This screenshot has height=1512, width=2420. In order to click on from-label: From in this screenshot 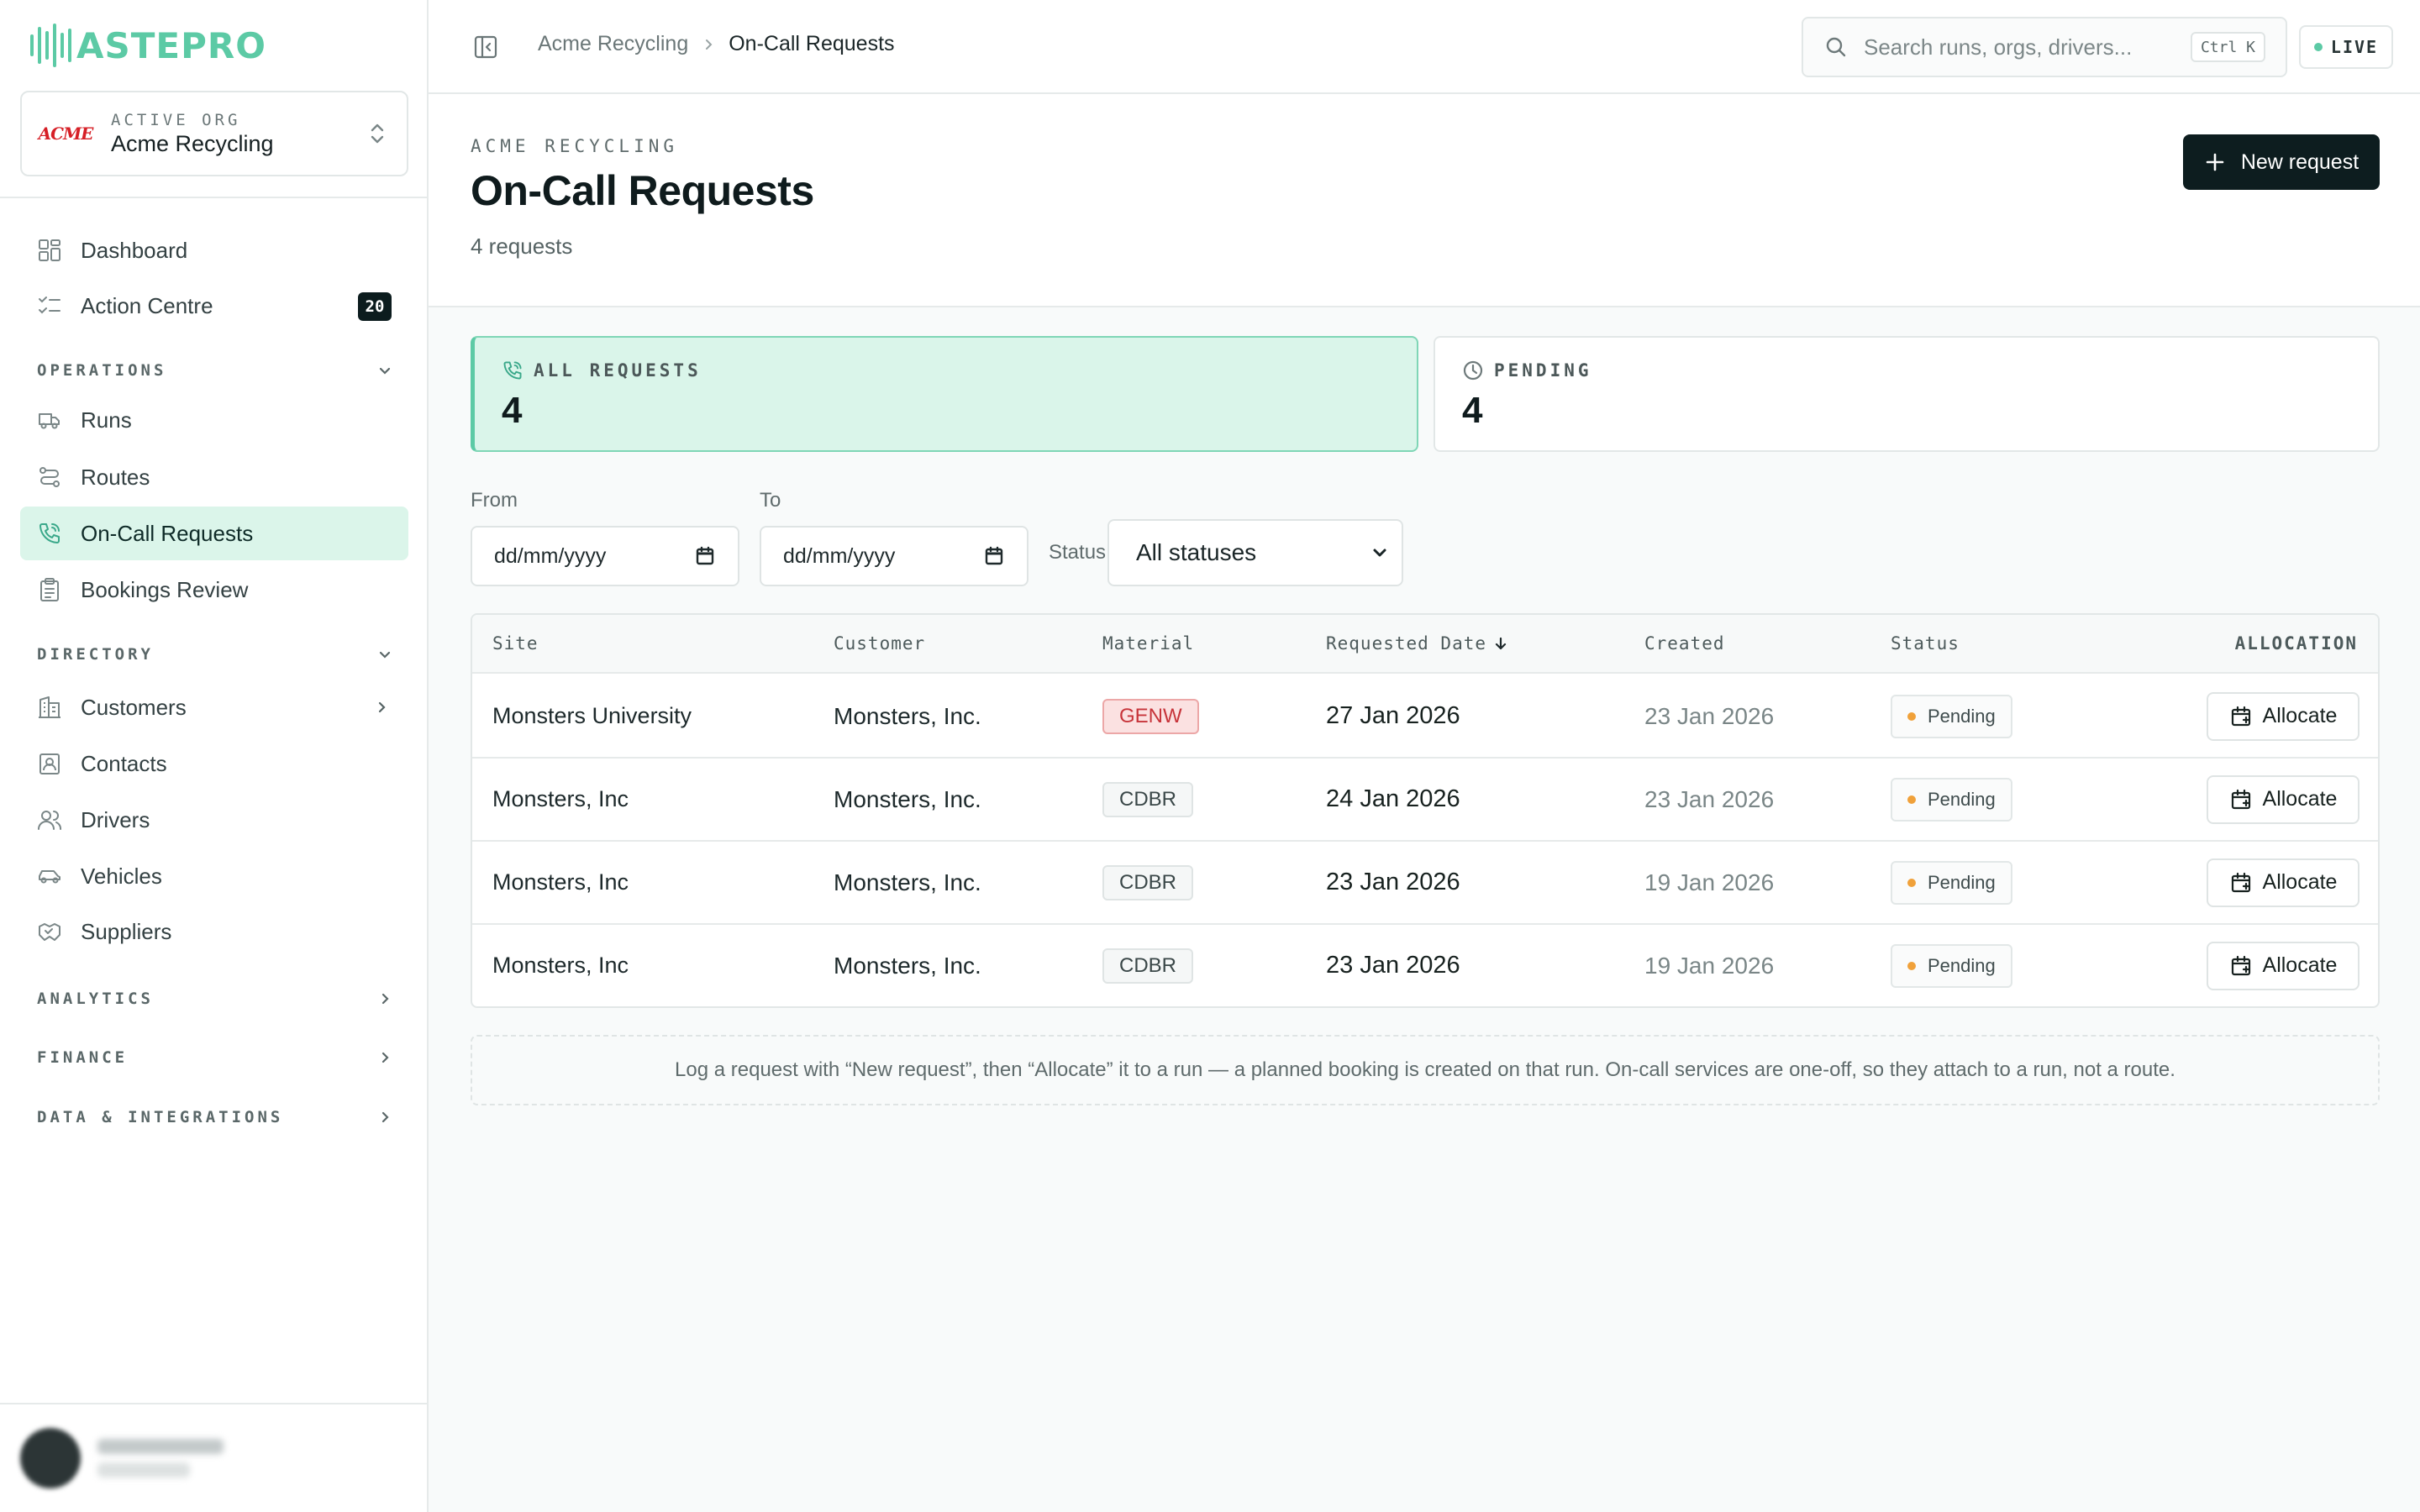, I will do `click(495, 500)`.